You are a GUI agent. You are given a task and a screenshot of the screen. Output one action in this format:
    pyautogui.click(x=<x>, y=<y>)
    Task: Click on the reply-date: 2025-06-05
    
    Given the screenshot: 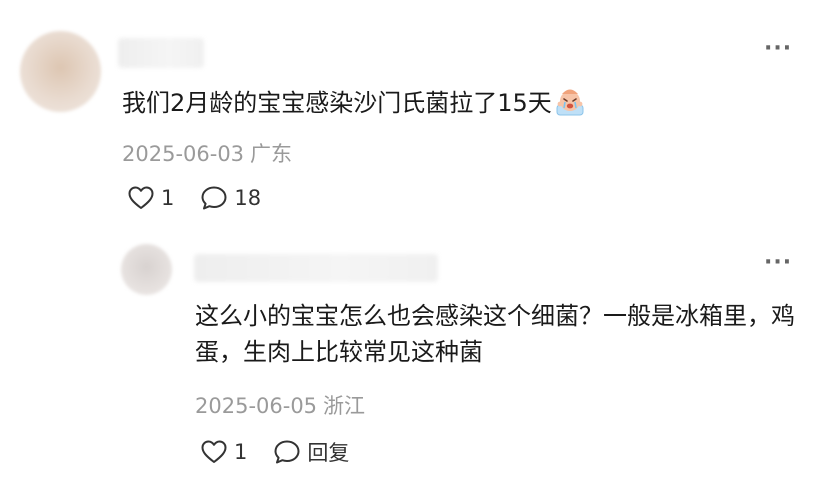 What is the action you would take?
    pyautogui.click(x=256, y=406)
    